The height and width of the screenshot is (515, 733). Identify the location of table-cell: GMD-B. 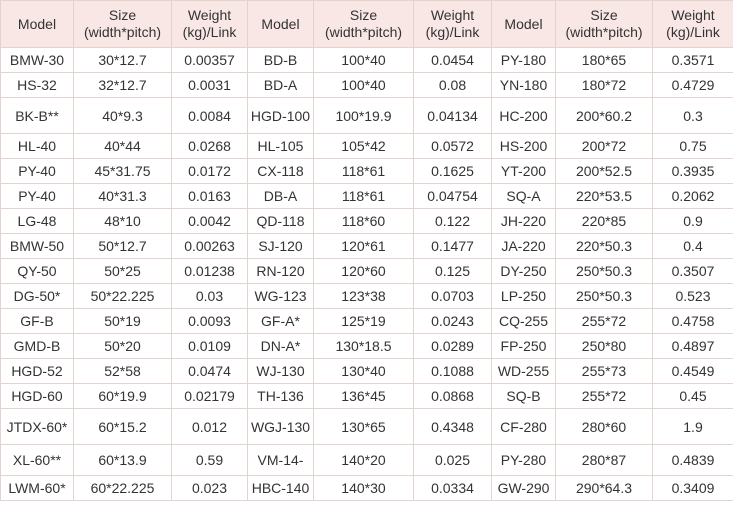
(37, 346).